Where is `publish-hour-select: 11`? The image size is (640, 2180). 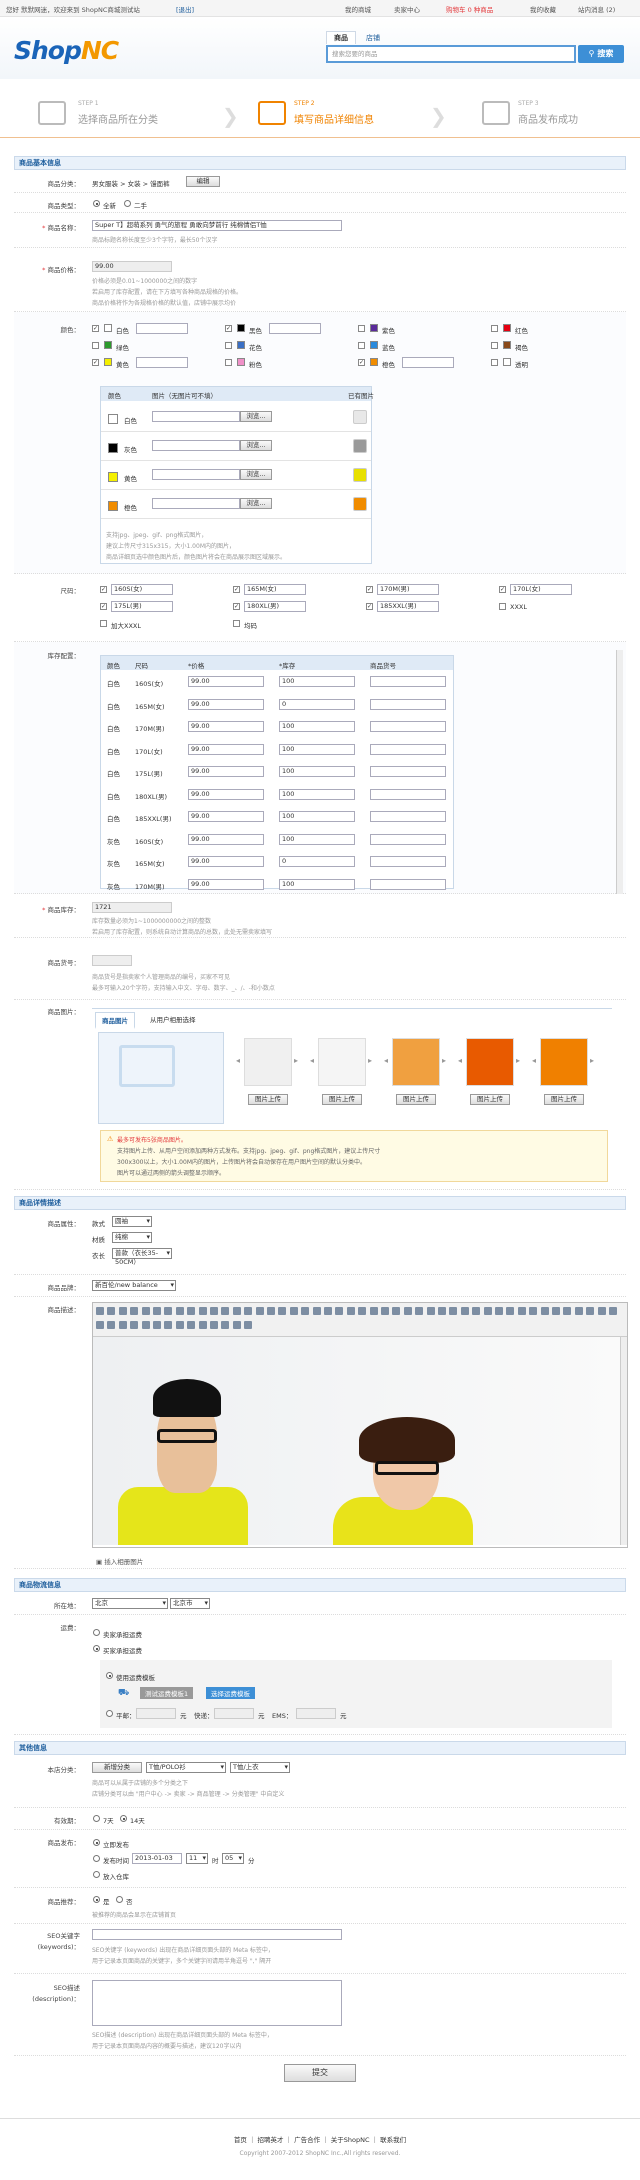 publish-hour-select: 11 is located at coordinates (197, 1858).